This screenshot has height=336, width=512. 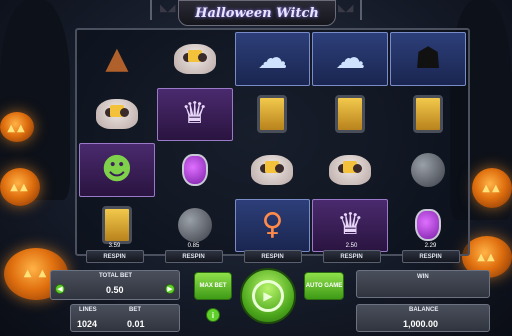 I want to click on reel-cell-bomb, so click(x=428, y=170).